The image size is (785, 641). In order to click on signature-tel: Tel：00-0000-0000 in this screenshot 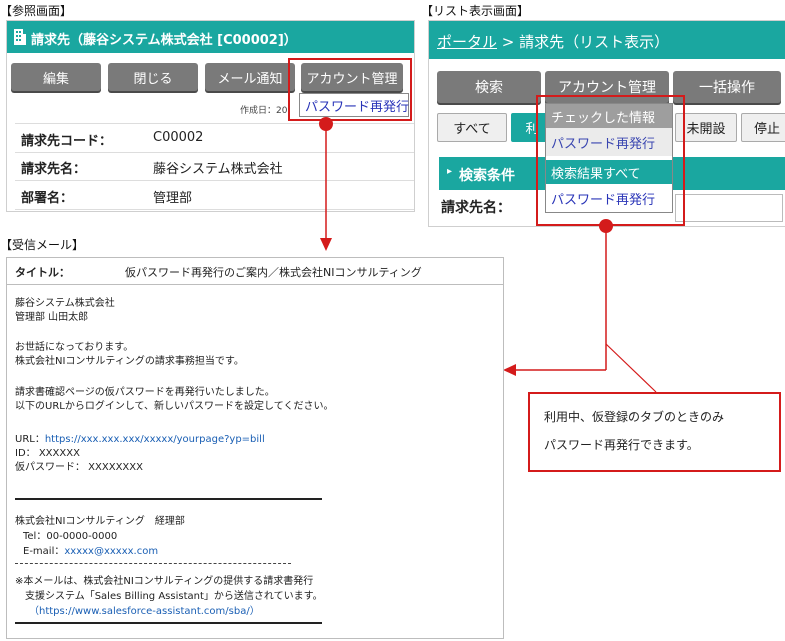, I will do `click(70, 536)`.